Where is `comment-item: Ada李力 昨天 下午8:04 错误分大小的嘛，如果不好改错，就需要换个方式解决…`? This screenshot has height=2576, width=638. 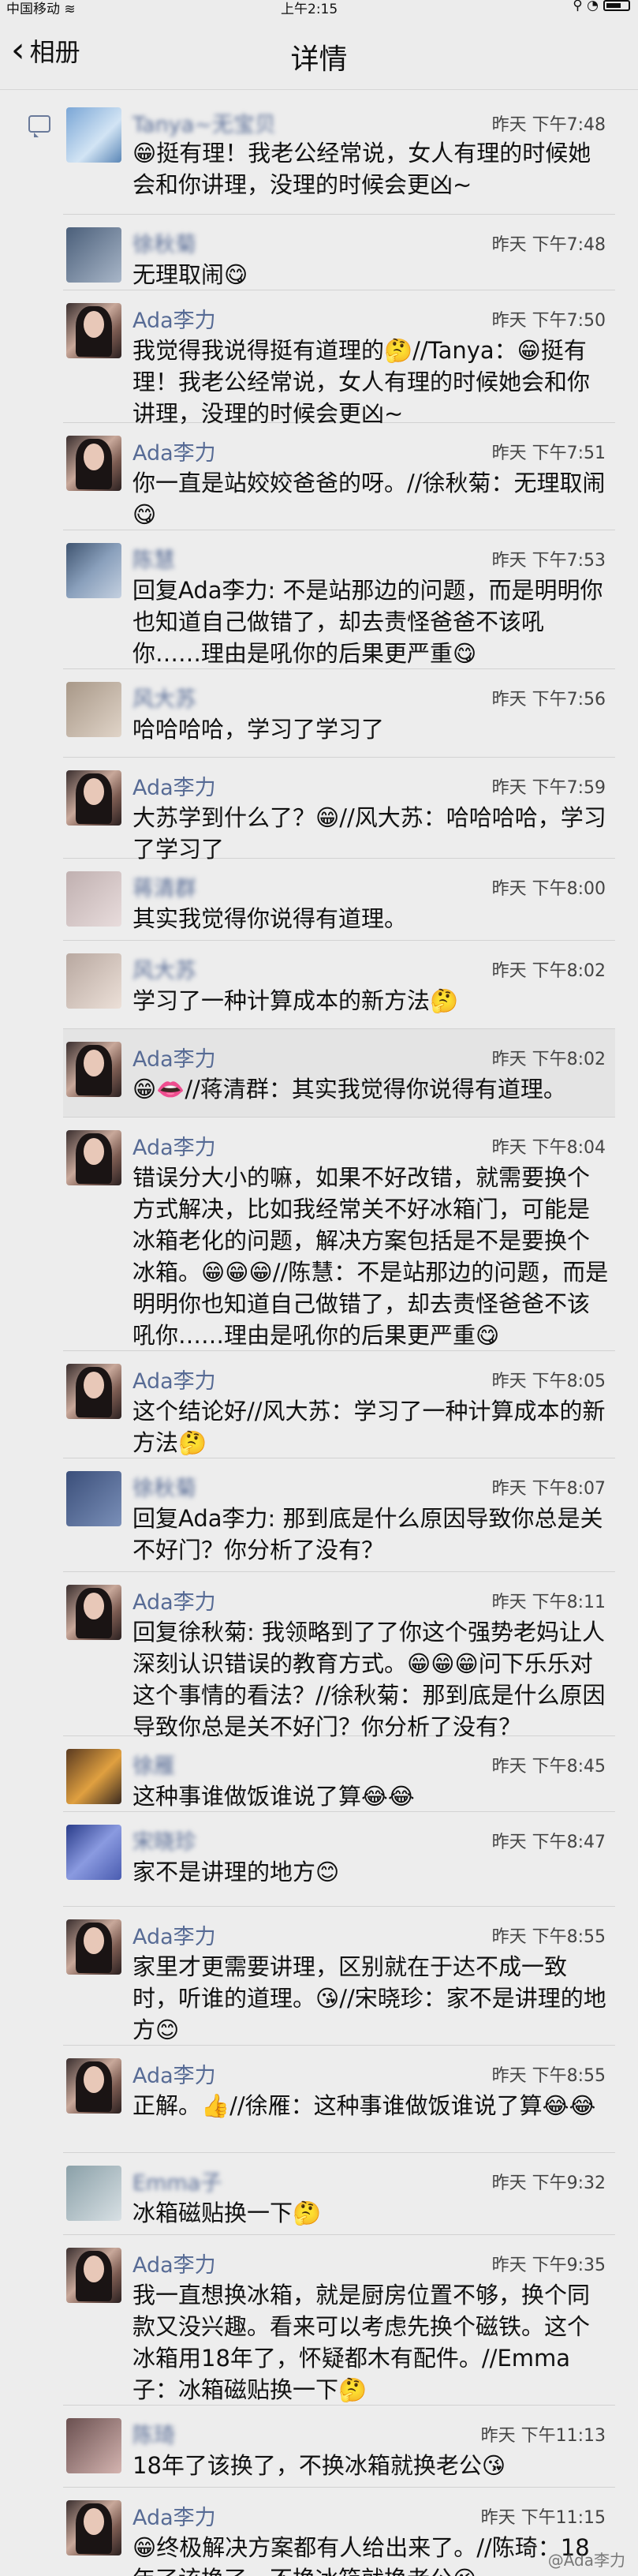
comment-item: Ada李力 昨天 下午8:04 错误分大小的嘛，如果不好改错，就需要换个方式解决… is located at coordinates (339, 1234).